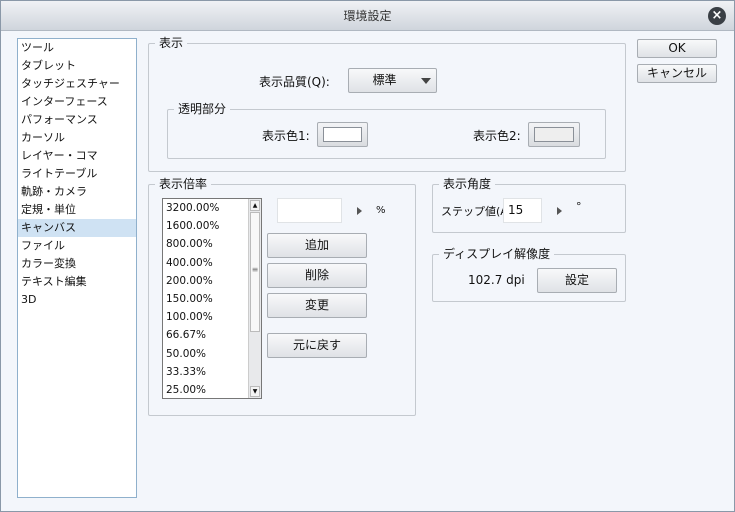 This screenshot has height=512, width=735. Describe the element at coordinates (77, 48) in the screenshot. I see `sidebar-item: ツール` at that location.